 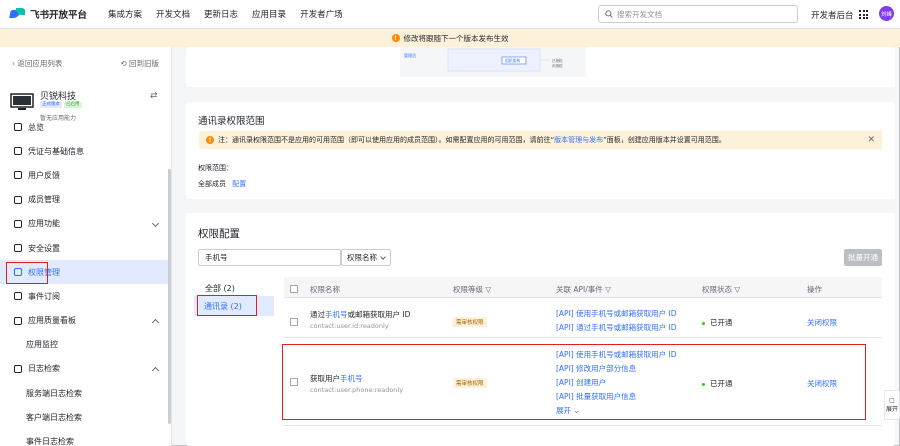 I want to click on avatar: 刘峰, so click(x=886, y=13).